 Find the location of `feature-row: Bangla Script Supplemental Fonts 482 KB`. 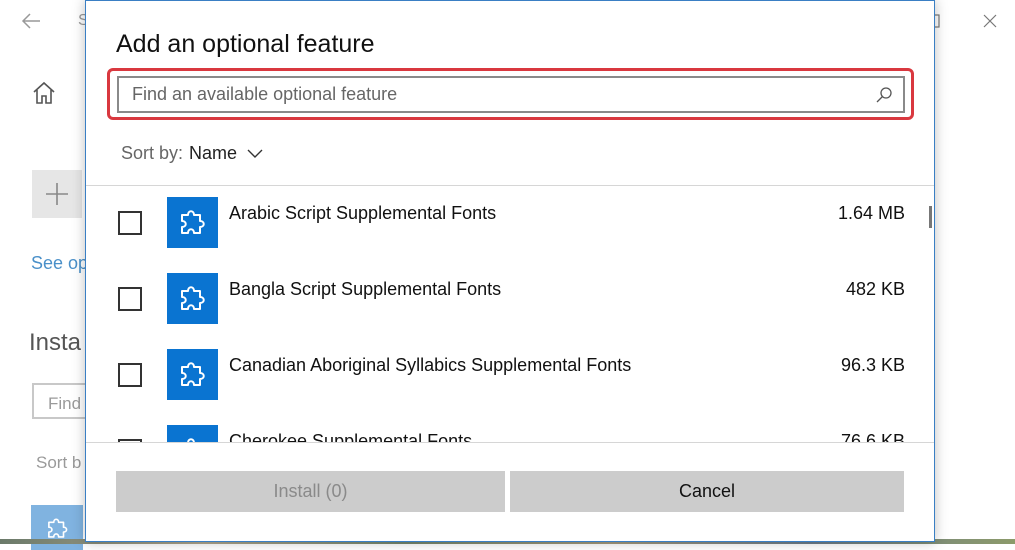

feature-row: Bangla Script Supplemental Fonts 482 KB is located at coordinates (510, 300).